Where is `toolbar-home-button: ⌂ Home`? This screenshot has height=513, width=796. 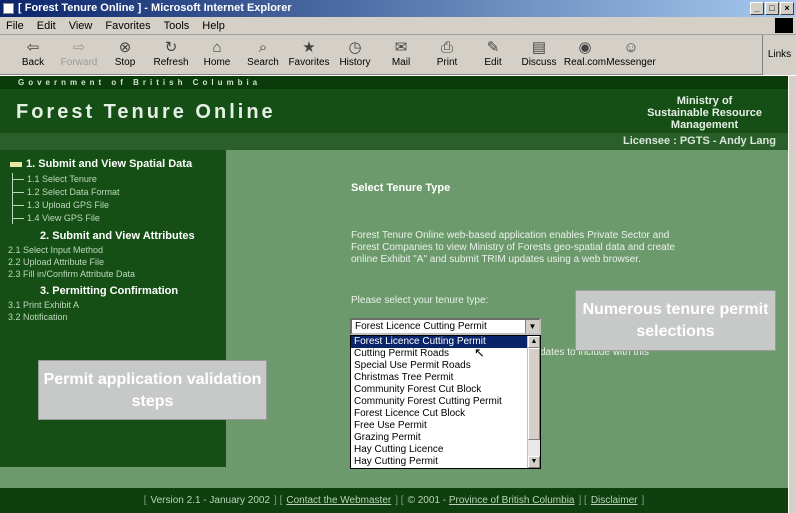 toolbar-home-button: ⌂ Home is located at coordinates (217, 51).